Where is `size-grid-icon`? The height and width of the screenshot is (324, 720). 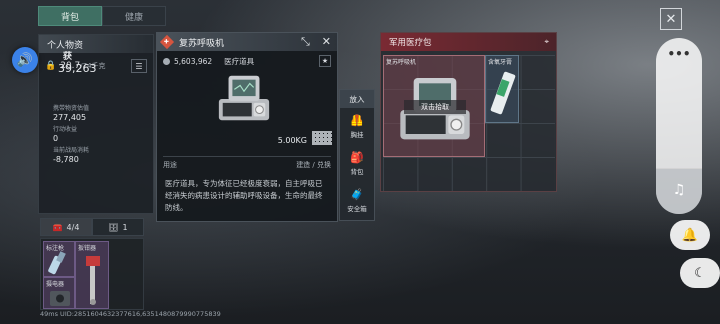
size-grid-icon is located at coordinates (322, 138).